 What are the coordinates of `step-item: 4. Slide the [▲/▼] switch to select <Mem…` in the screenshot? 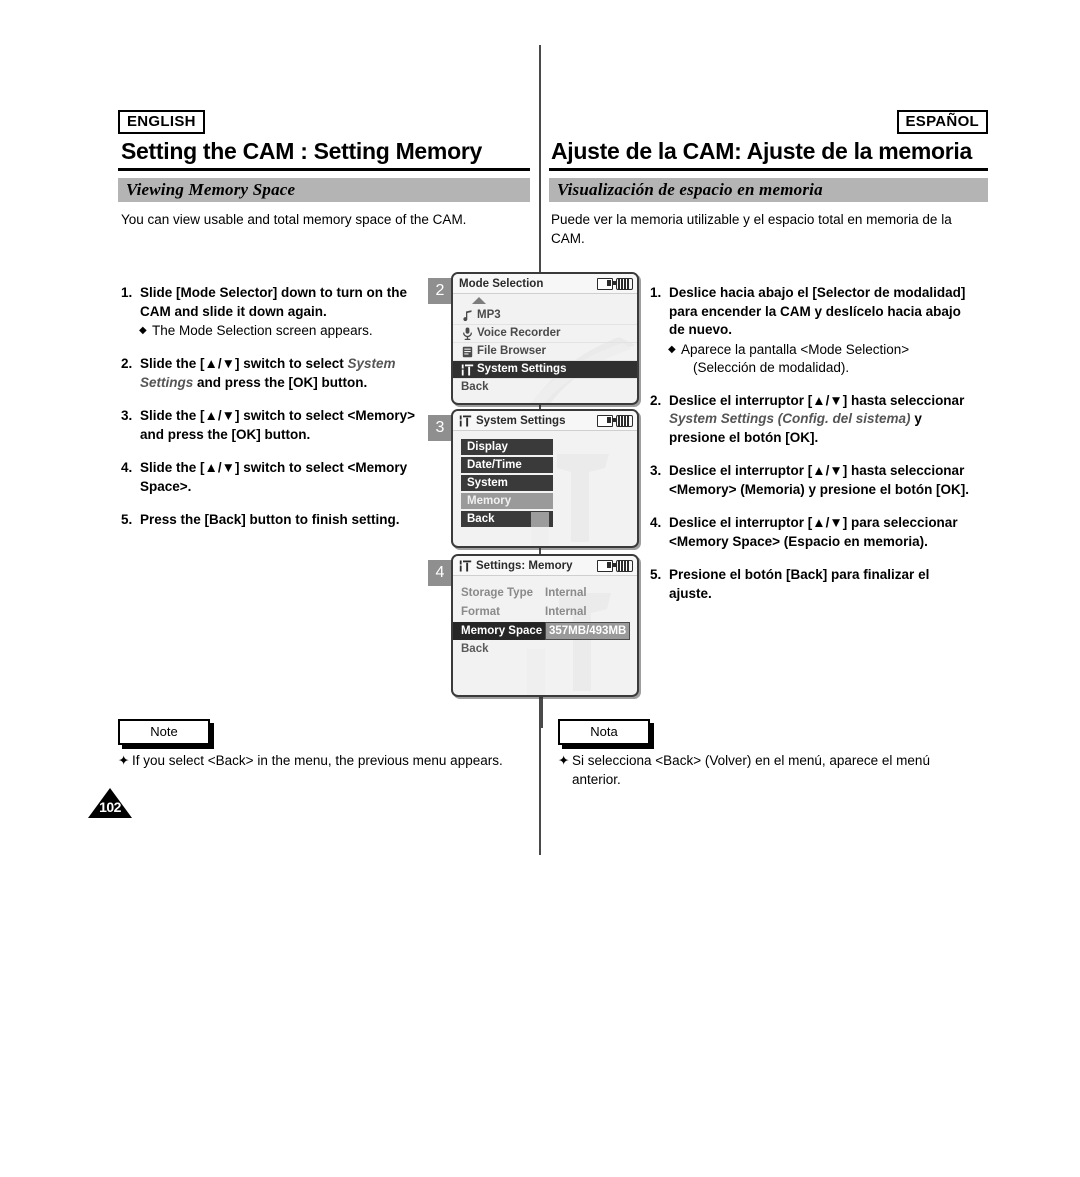 It's located at (271, 477).